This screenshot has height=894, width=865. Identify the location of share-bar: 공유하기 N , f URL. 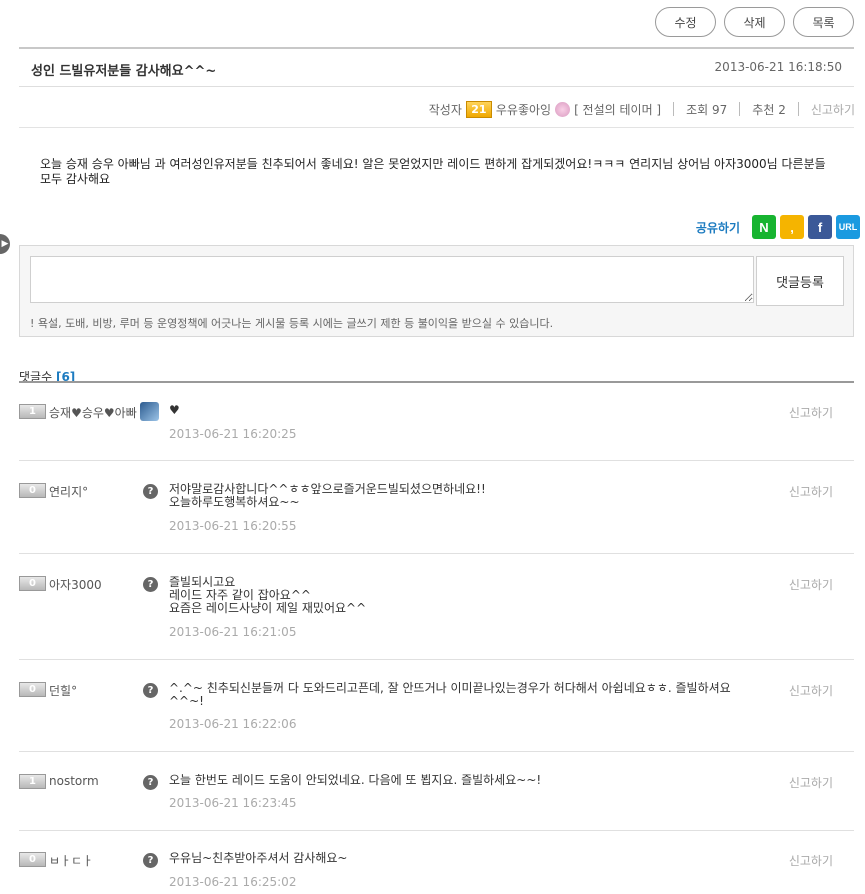
(778, 227).